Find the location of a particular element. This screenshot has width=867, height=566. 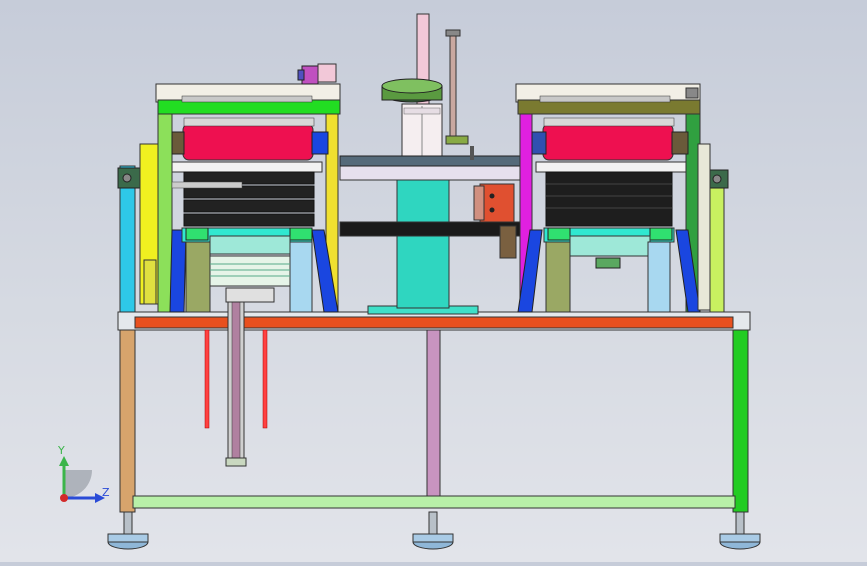

foot-left is located at coordinates (128, 530).